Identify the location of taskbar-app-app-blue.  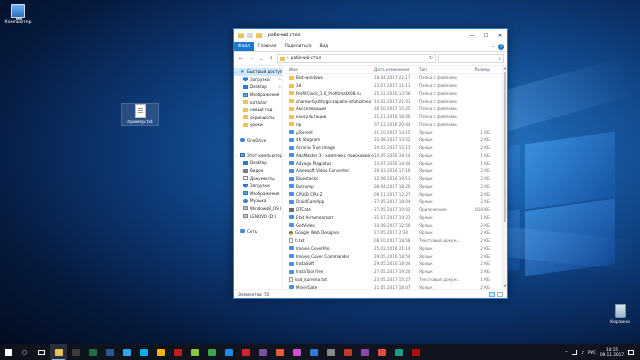
(313, 352).